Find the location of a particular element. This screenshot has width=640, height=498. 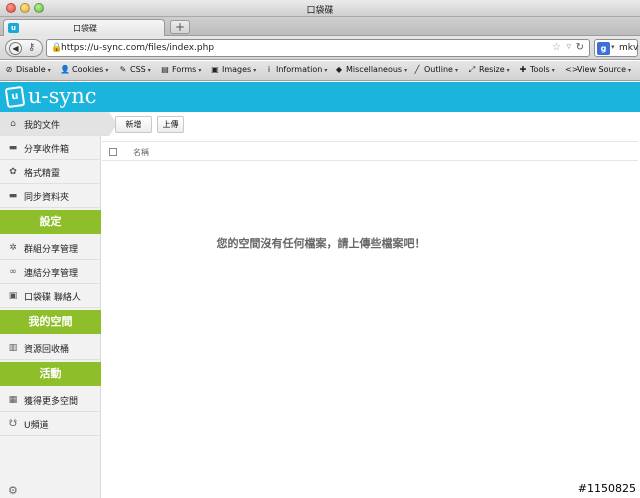

folder-share-icon: ▬ is located at coordinates (13, 148).